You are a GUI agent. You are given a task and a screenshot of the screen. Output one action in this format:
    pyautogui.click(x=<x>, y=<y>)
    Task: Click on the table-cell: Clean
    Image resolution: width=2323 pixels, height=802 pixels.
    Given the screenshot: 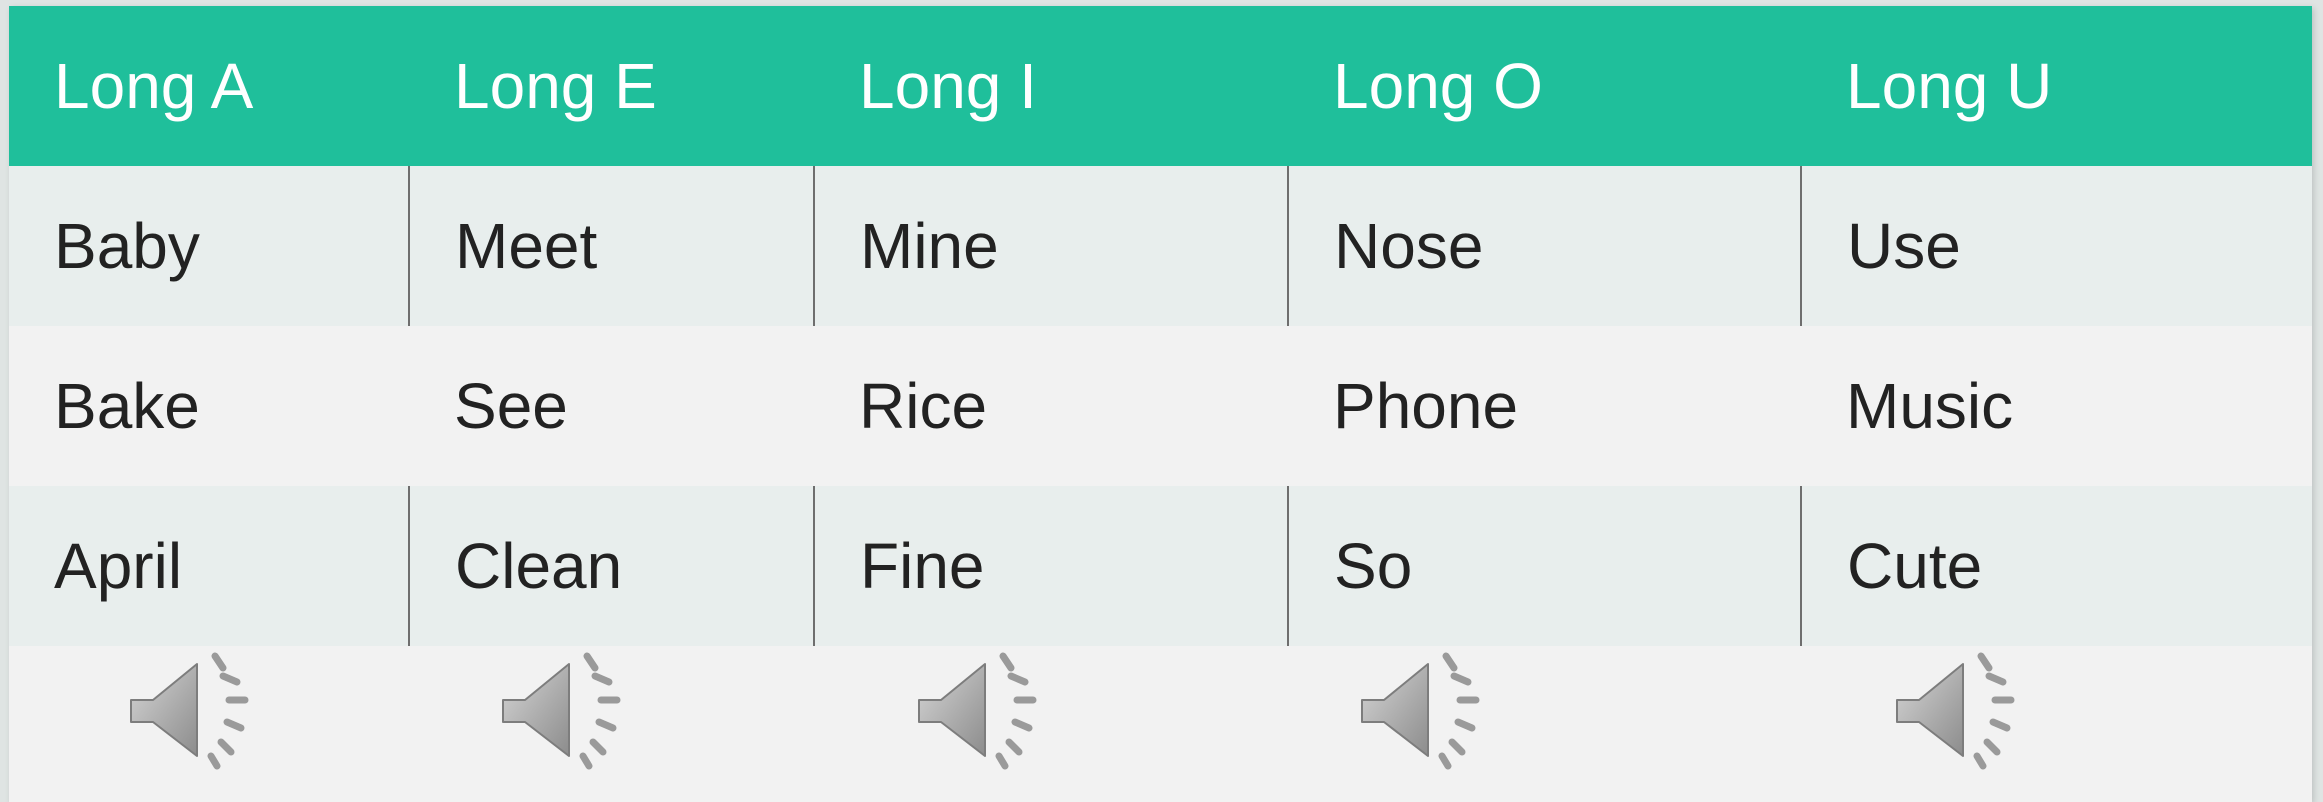 What is the action you would take?
    pyautogui.click(x=611, y=566)
    